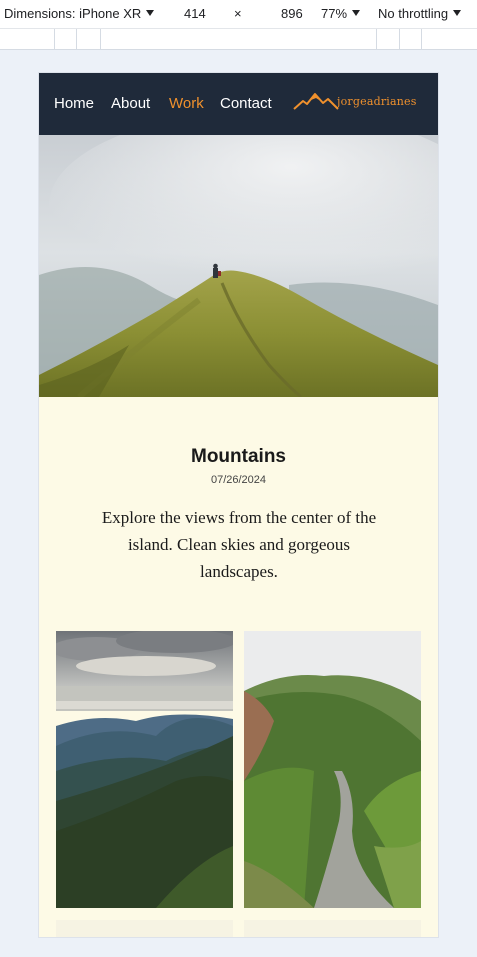 This screenshot has width=477, height=957. What do you see at coordinates (73, 13) in the screenshot?
I see `device-label: Dimensions: iPhone XR` at bounding box center [73, 13].